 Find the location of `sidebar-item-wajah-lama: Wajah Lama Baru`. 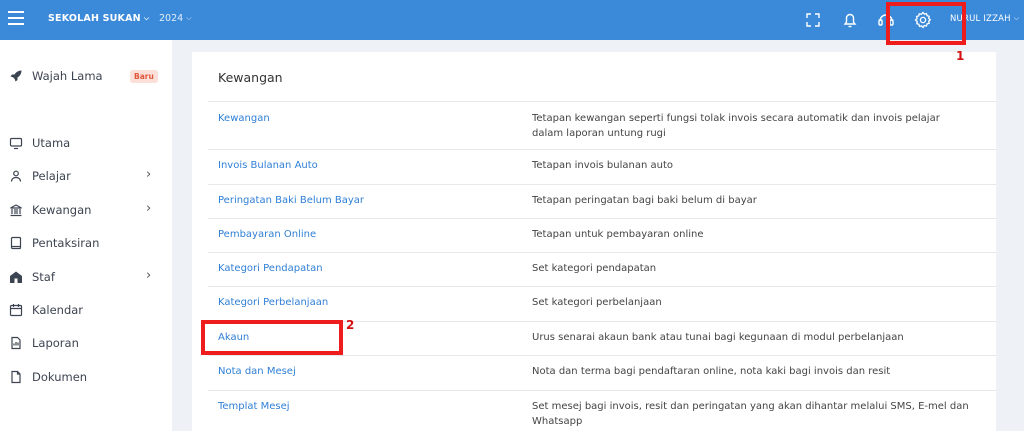

sidebar-item-wajah-lama: Wajah Lama Baru is located at coordinates (86, 76).